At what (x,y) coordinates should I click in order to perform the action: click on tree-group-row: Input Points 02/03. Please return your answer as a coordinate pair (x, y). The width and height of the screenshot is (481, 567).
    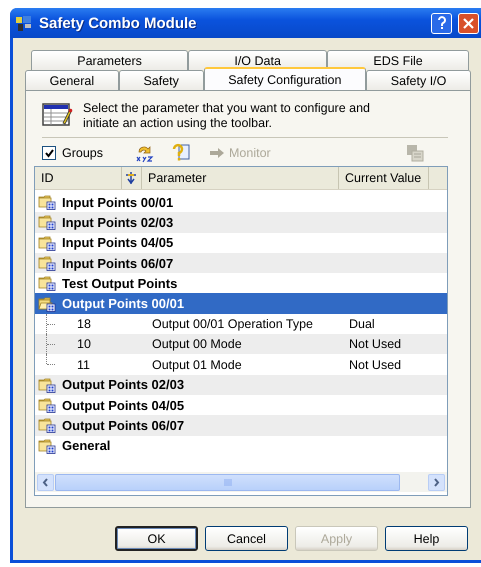
    Looking at the image, I should click on (241, 222).